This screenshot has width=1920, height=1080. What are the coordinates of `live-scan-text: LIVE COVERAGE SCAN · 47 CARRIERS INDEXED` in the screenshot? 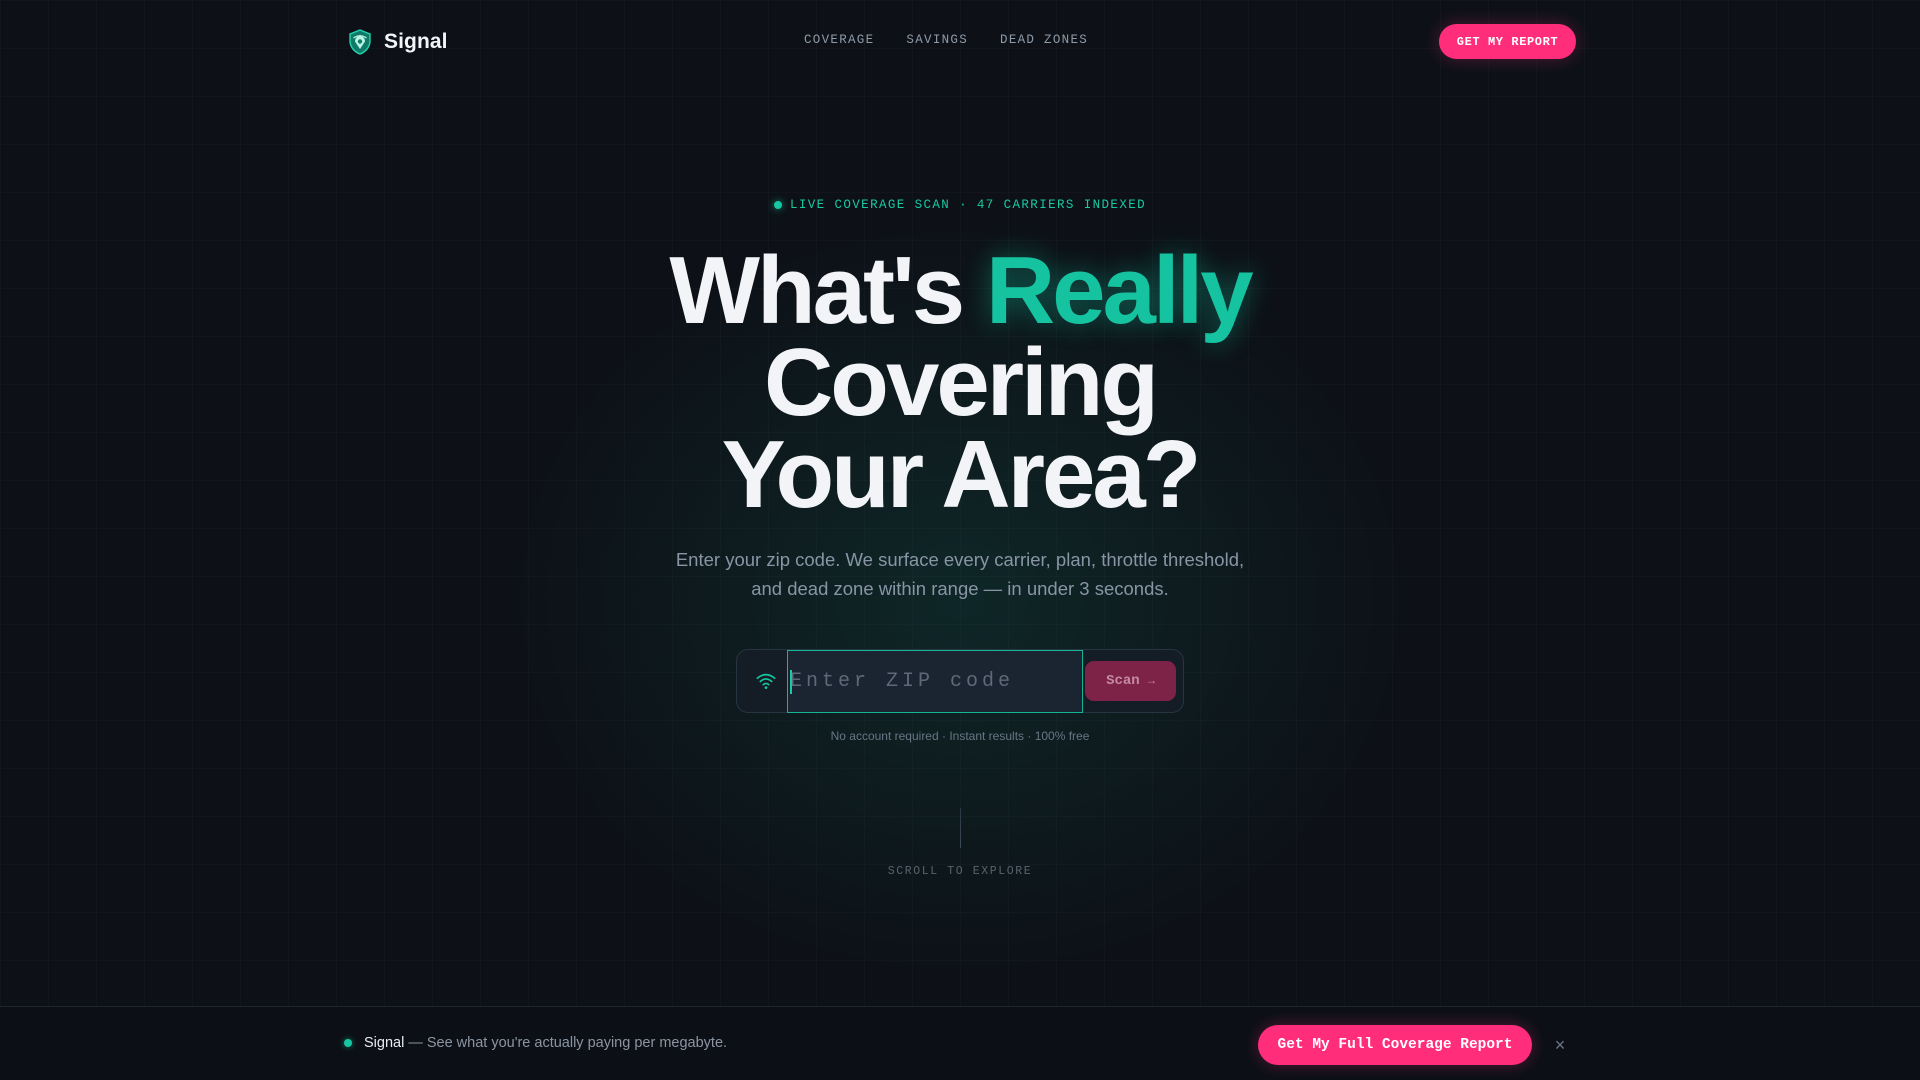 It's located at (968, 205).